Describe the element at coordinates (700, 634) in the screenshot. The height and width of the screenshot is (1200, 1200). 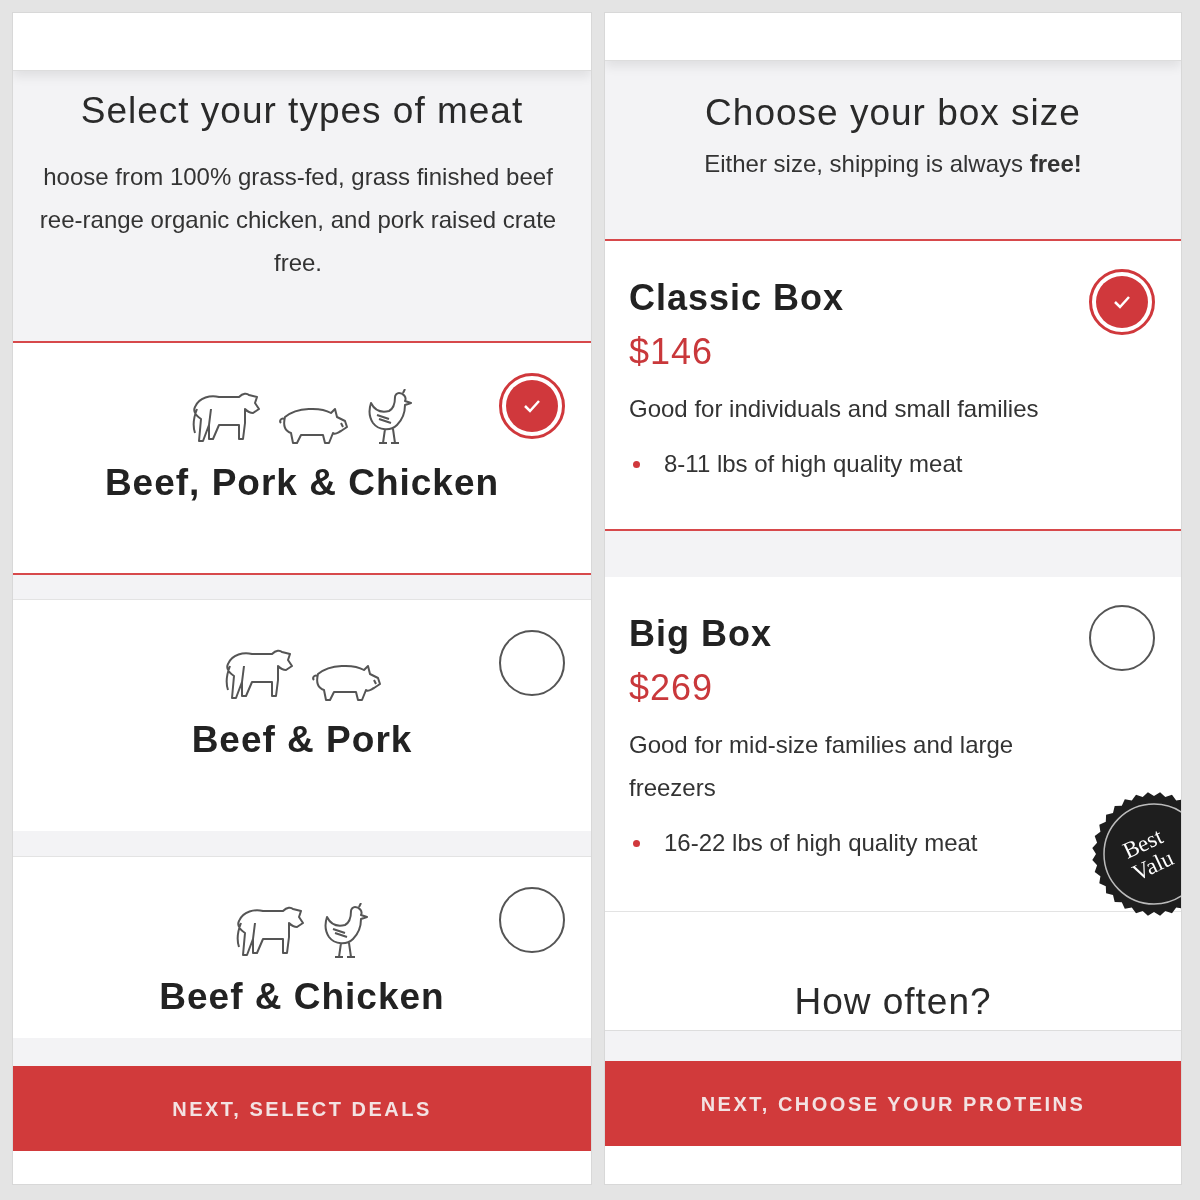
I see `box-name: Big Box` at that location.